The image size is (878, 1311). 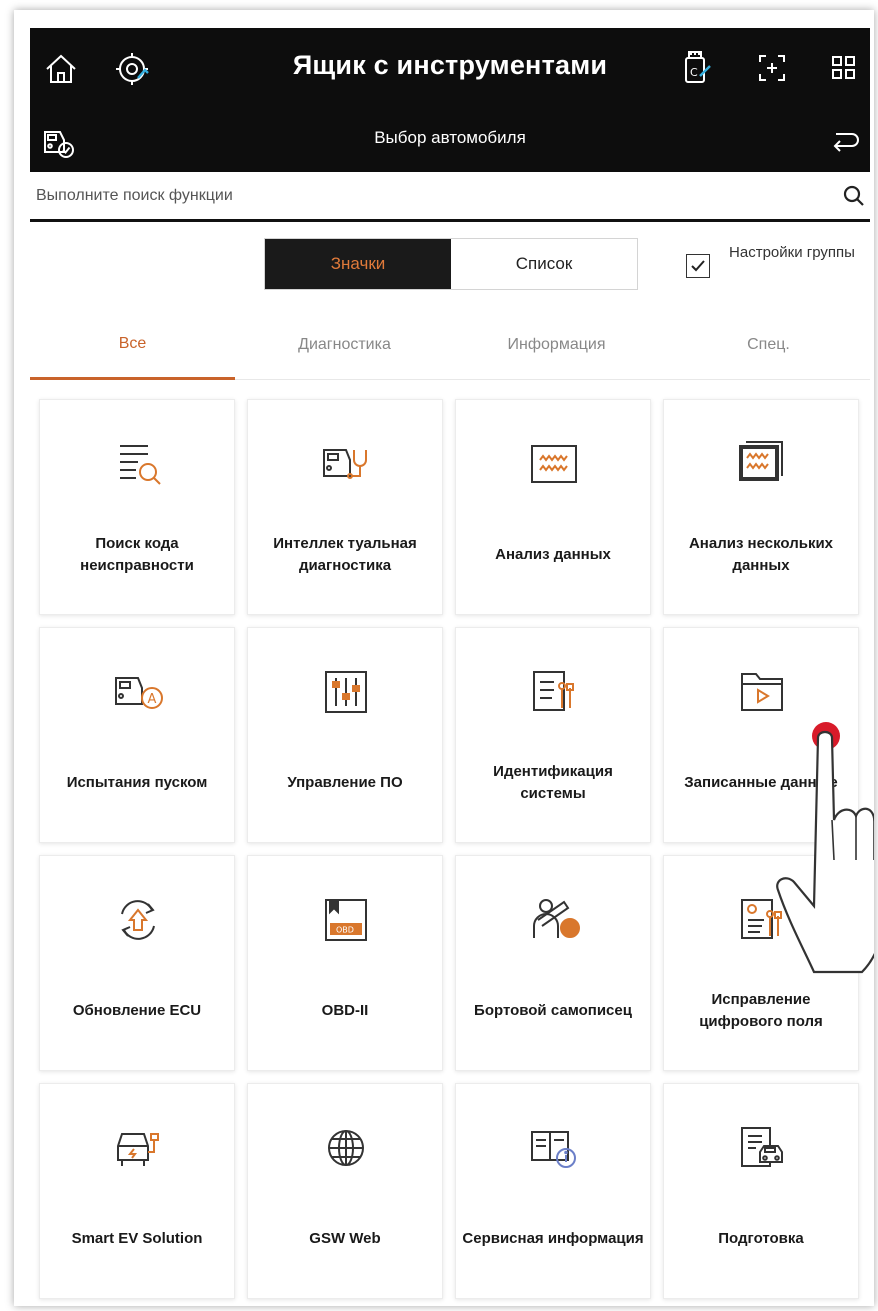 I want to click on checkbox-box, so click(x=698, y=266).